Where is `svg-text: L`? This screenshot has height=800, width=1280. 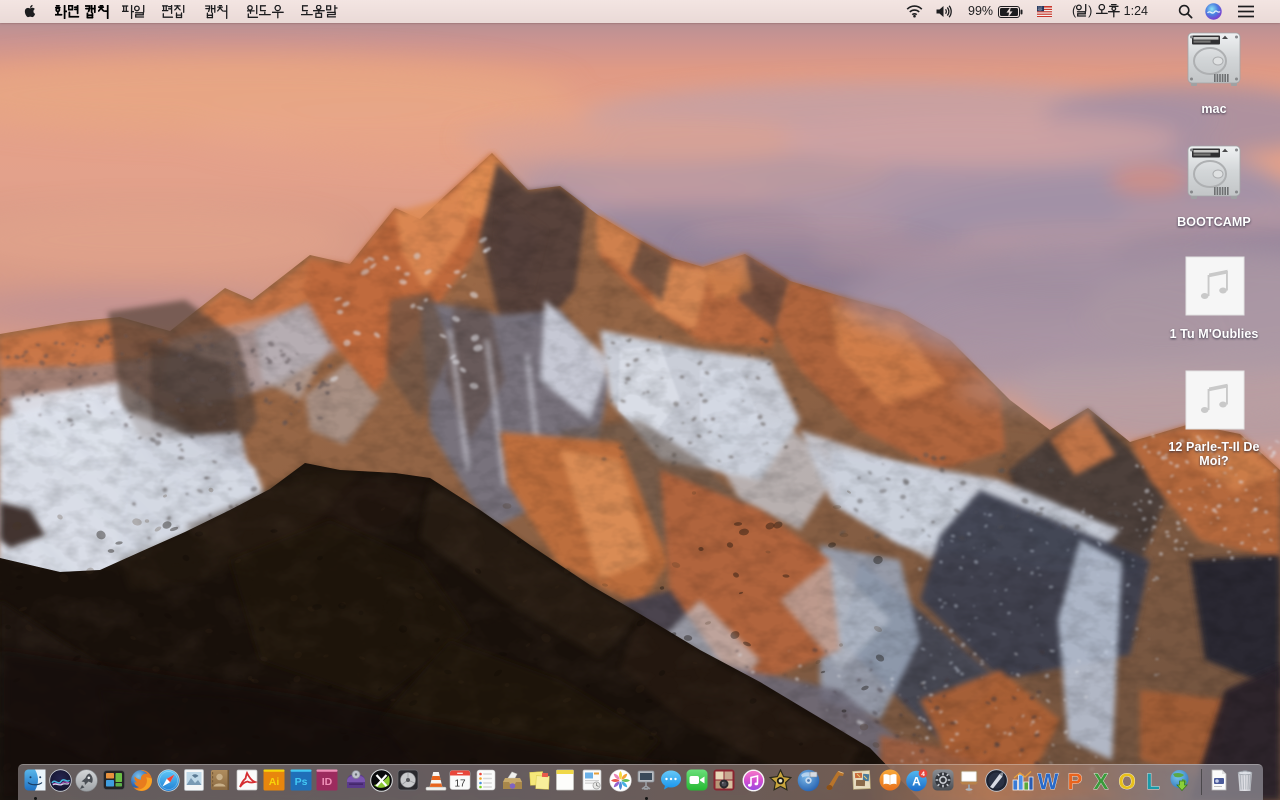 svg-text: L is located at coordinates (1152, 781).